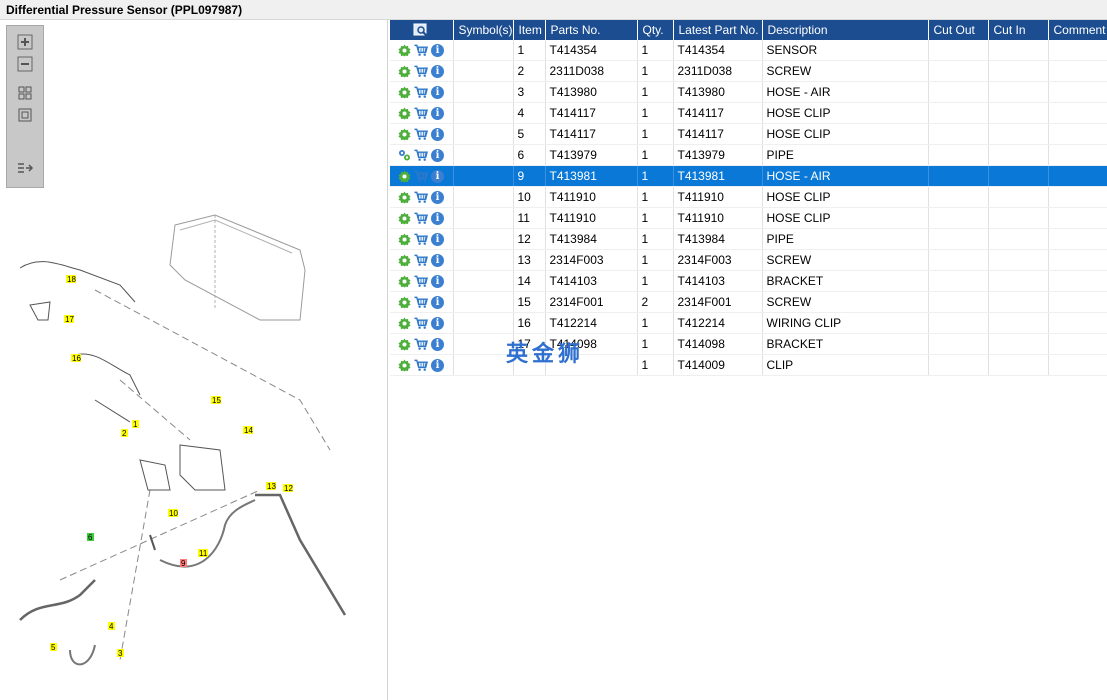  Describe the element at coordinates (748, 134) in the screenshot. I see `table-row: i 5 T414117 1 T414117 HOSE CLIP` at that location.